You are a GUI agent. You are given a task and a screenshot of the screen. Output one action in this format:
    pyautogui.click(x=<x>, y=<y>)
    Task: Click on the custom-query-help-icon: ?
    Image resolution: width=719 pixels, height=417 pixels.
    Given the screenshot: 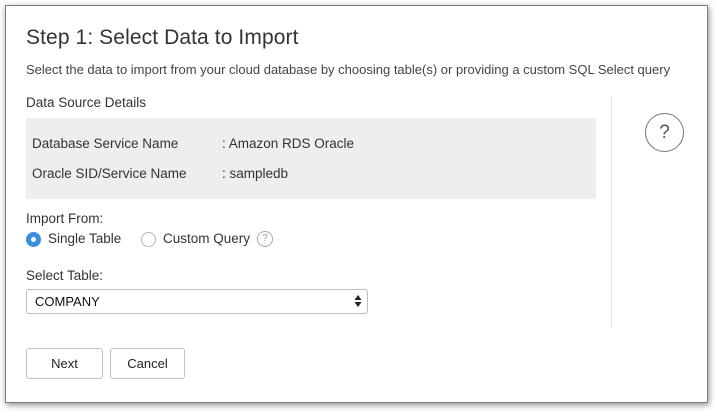 What is the action you would take?
    pyautogui.click(x=265, y=239)
    